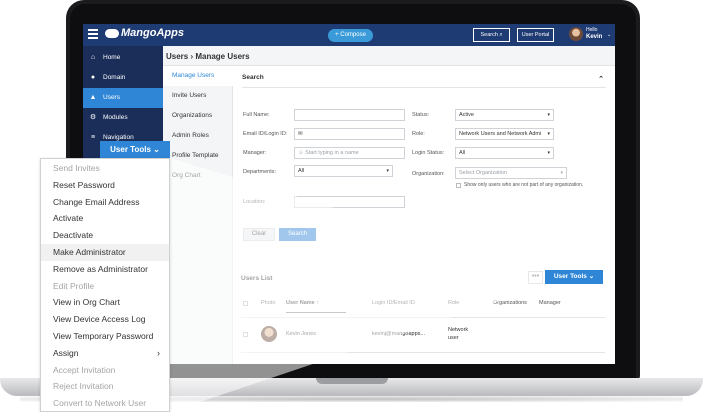  I want to click on globe-icon: ●, so click(93, 77).